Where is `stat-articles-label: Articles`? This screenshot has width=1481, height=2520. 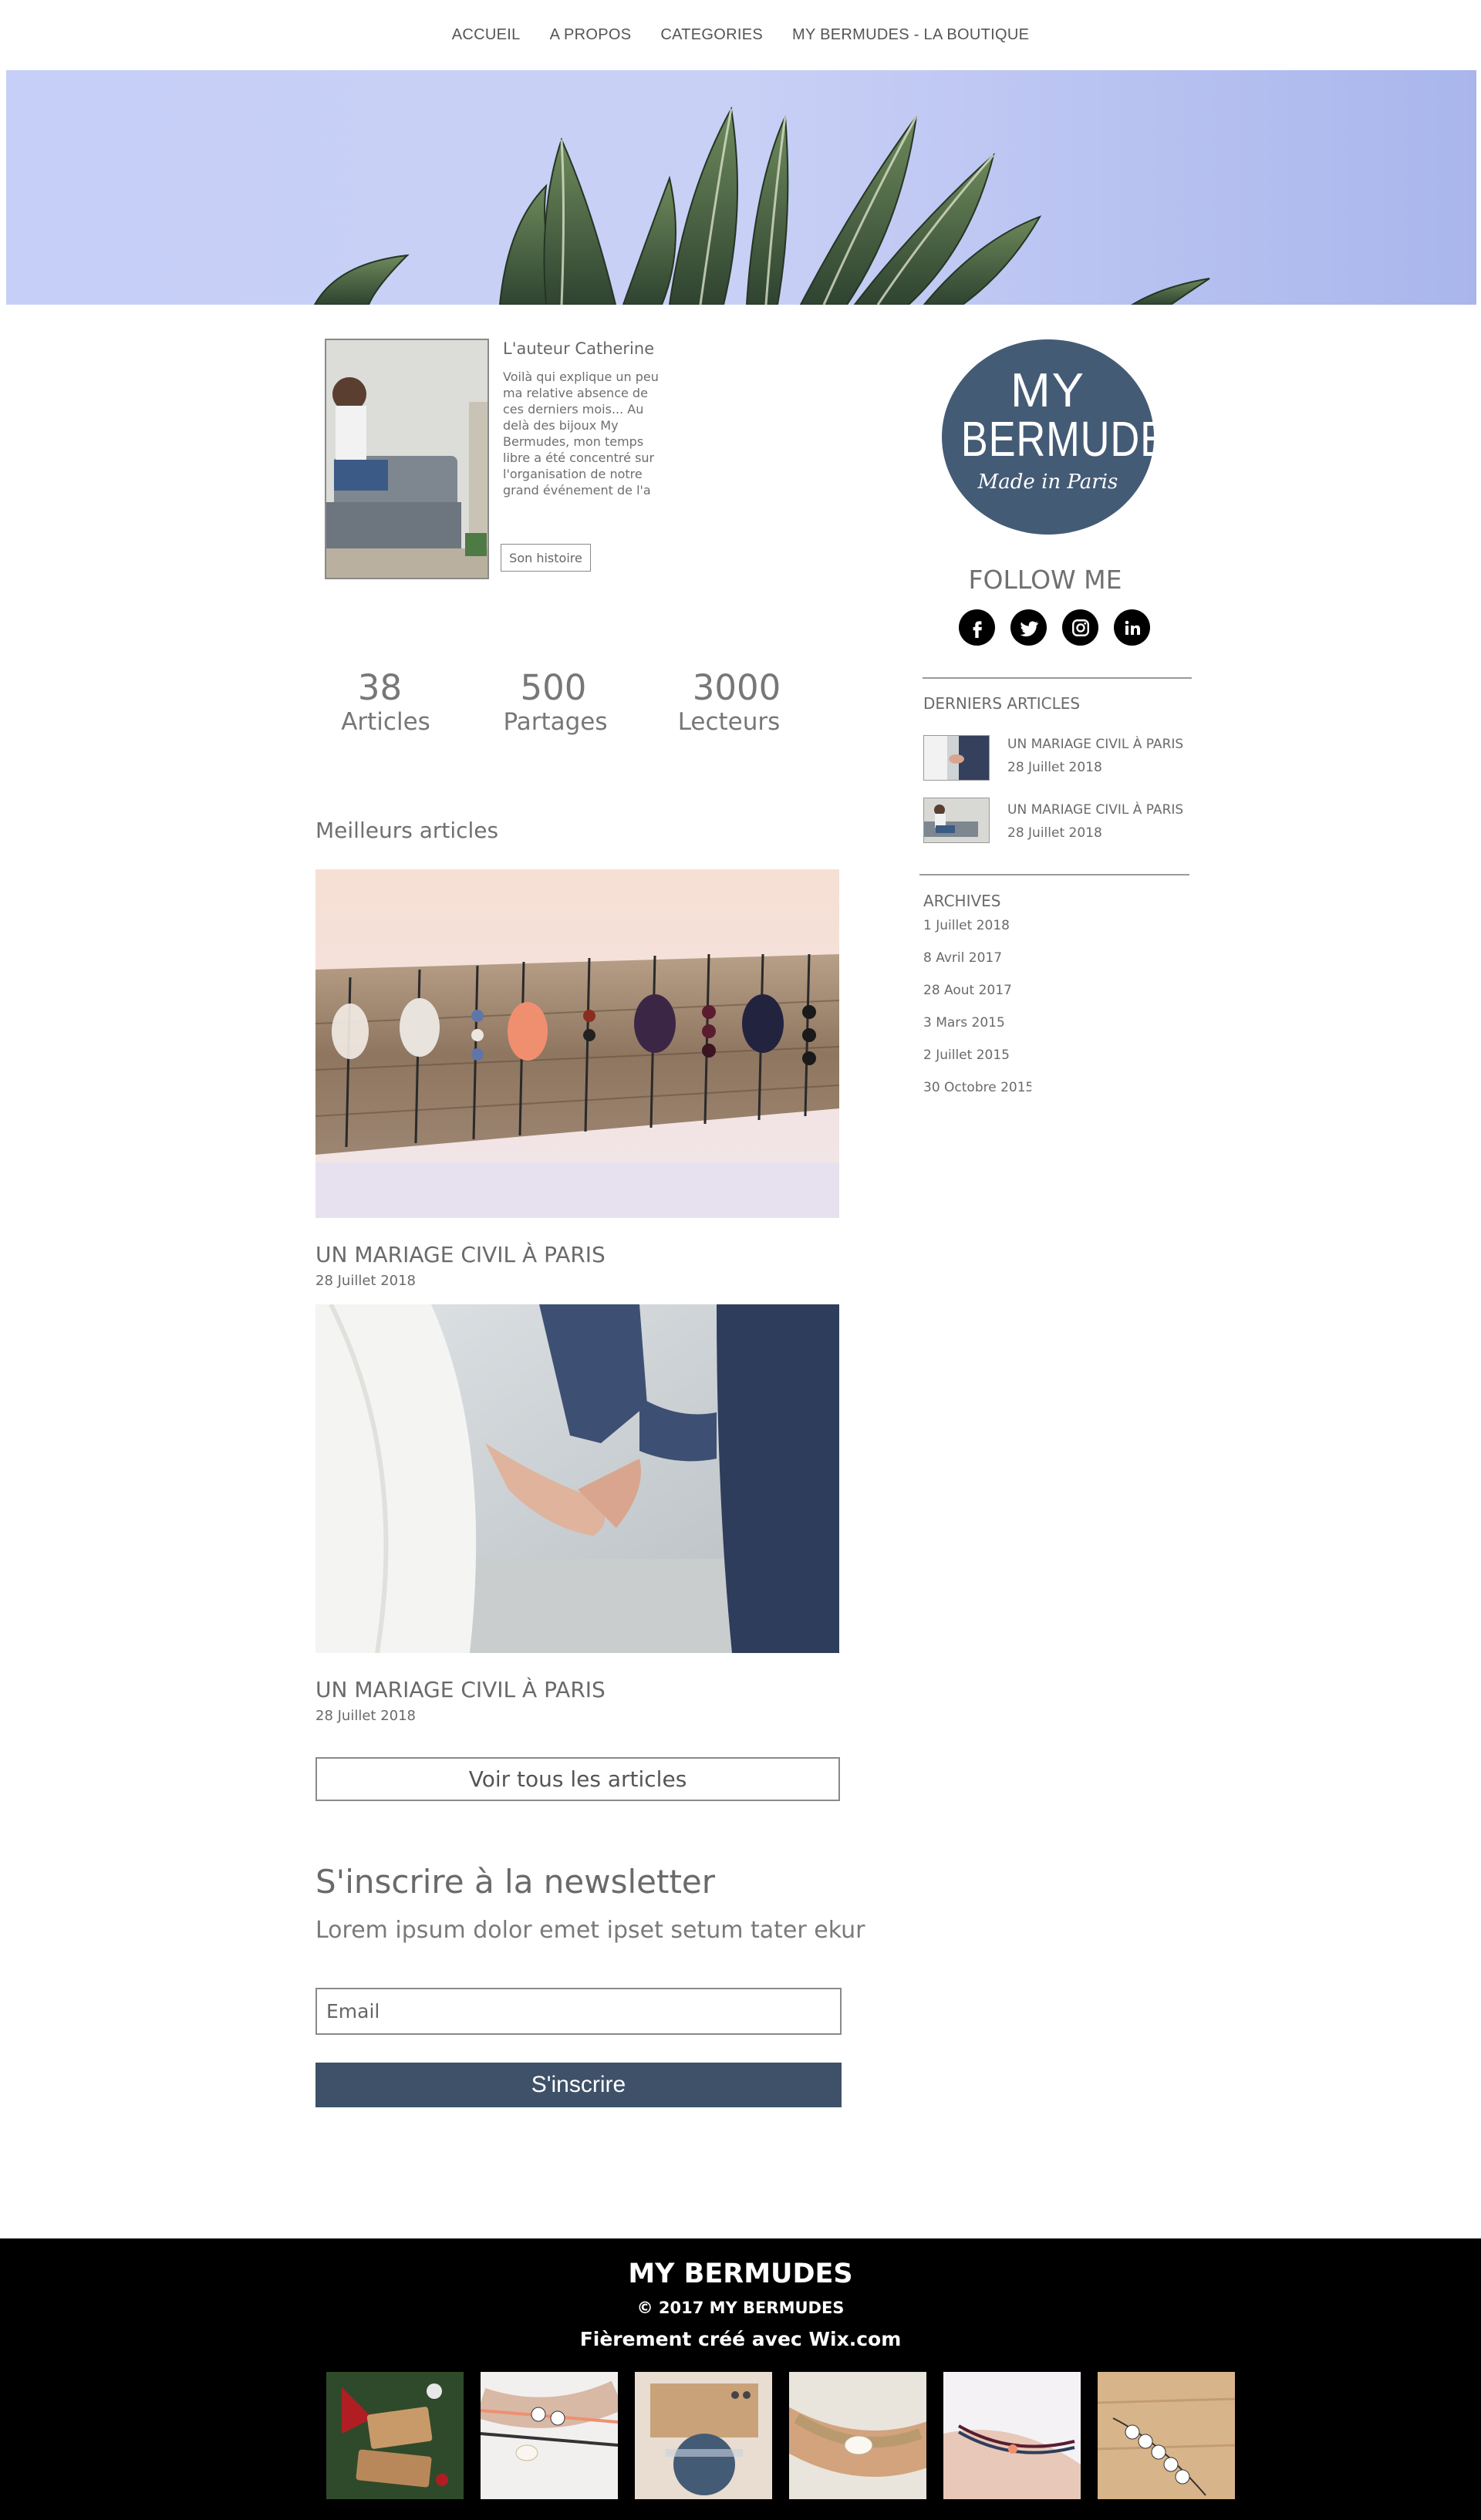
stat-articles-label: Articles is located at coordinates (385, 722).